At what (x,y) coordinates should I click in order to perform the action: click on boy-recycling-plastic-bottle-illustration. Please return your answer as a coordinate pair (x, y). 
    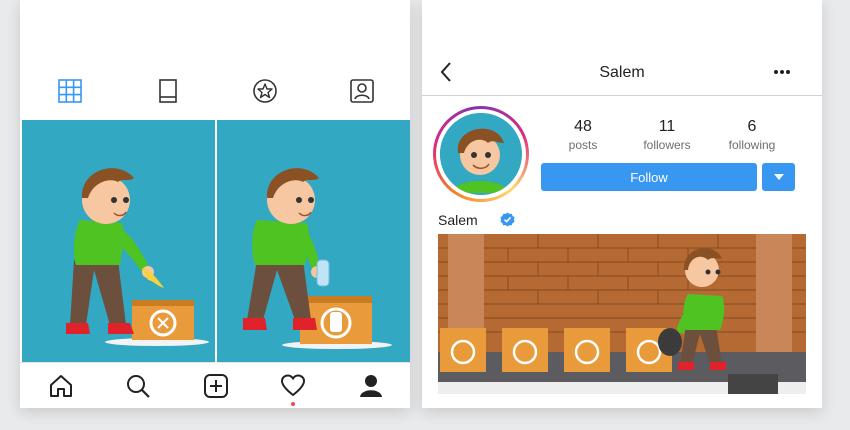
    Looking at the image, I should click on (317, 258).